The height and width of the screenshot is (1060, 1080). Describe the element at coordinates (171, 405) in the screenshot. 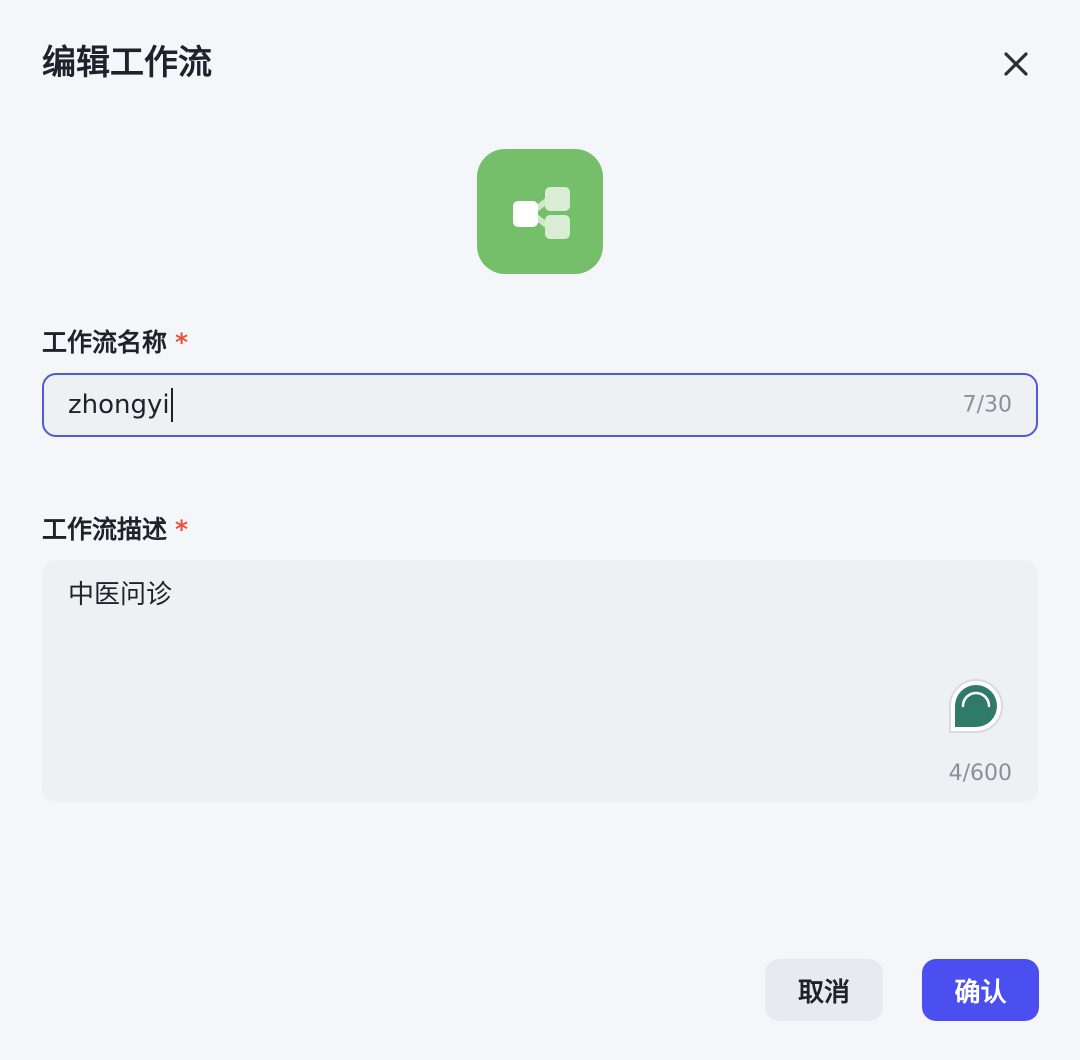

I see `text-caret` at that location.